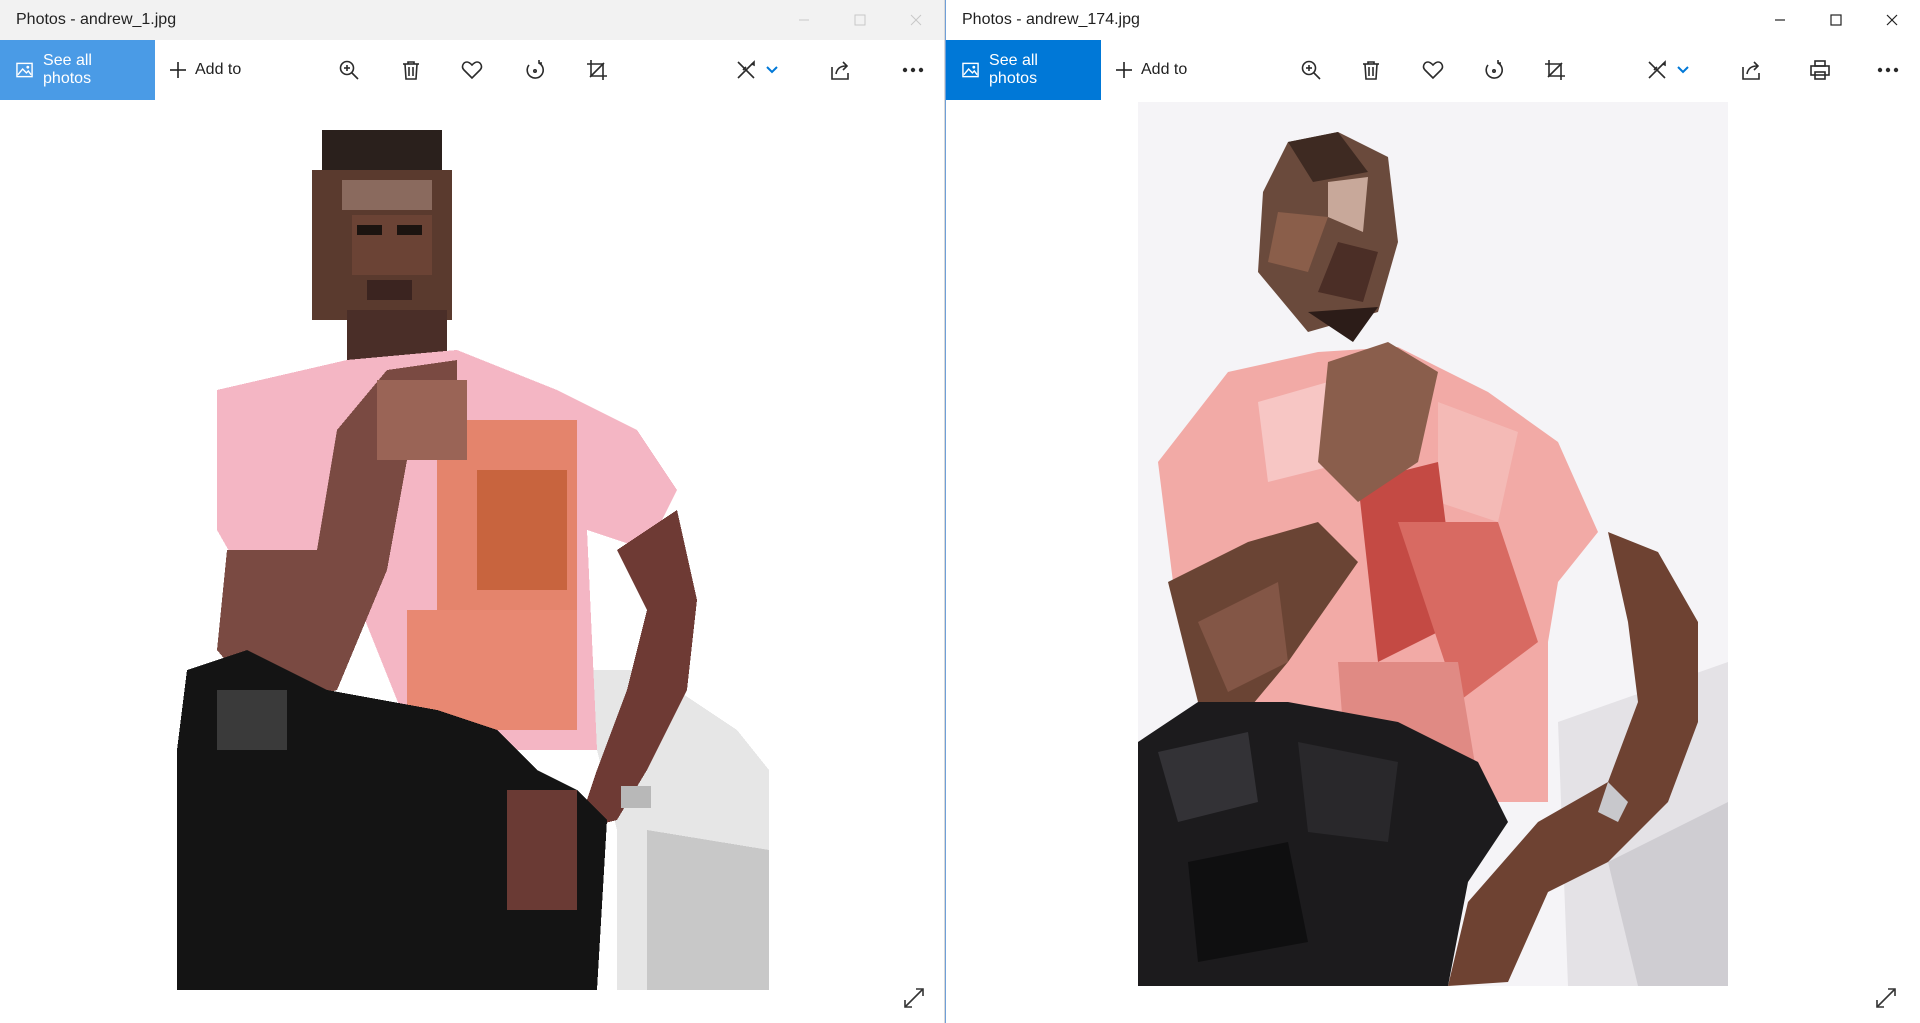 The width and height of the screenshot is (1920, 1023). What do you see at coordinates (96, 19) in the screenshot?
I see `window-title: Photos - andrew_1.jpg` at bounding box center [96, 19].